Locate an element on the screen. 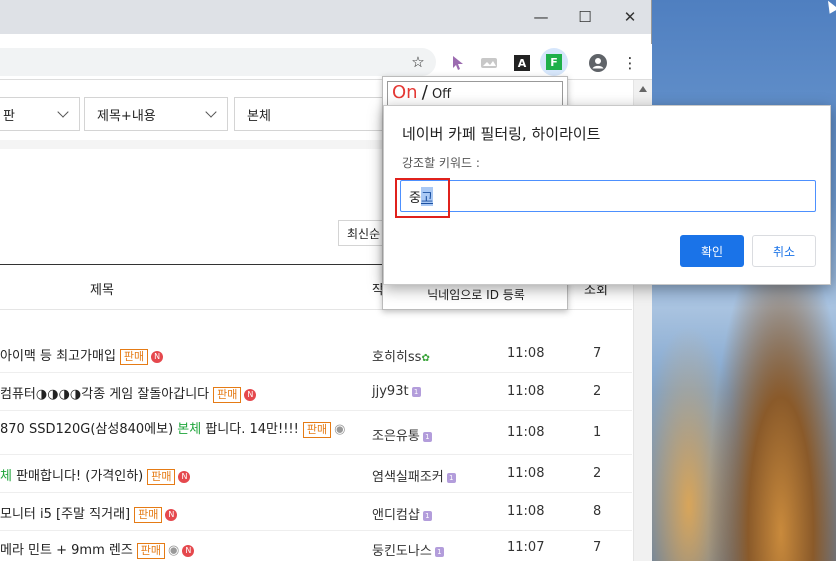 Image resolution: width=836 pixels, height=561 pixels. profile-avatar-icon is located at coordinates (598, 63).